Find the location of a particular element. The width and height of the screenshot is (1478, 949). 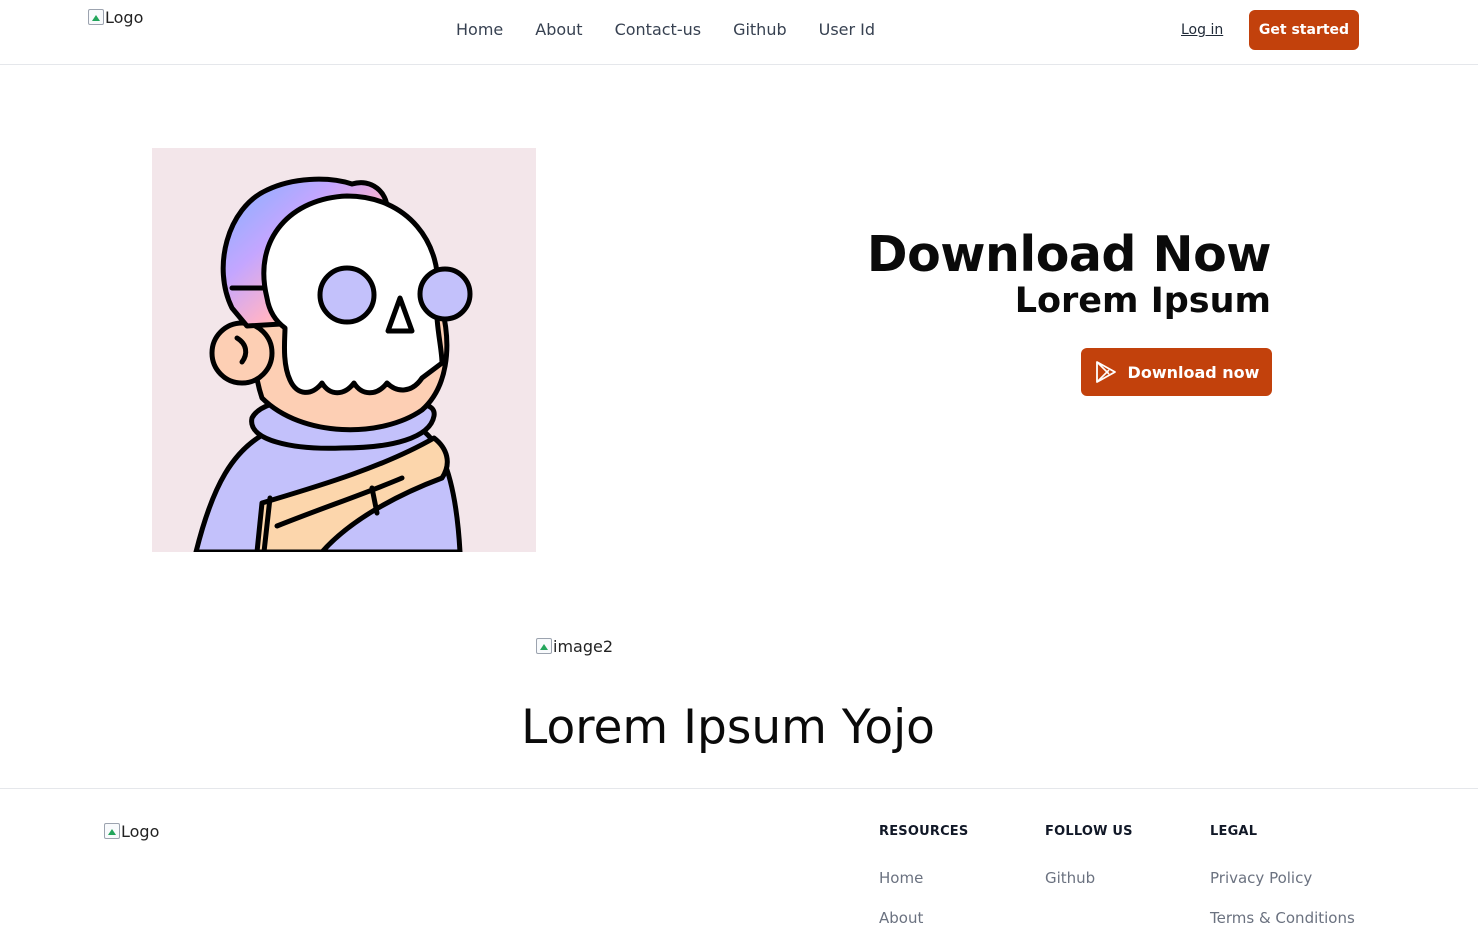

get-started-button: Get started is located at coordinates (1304, 30).